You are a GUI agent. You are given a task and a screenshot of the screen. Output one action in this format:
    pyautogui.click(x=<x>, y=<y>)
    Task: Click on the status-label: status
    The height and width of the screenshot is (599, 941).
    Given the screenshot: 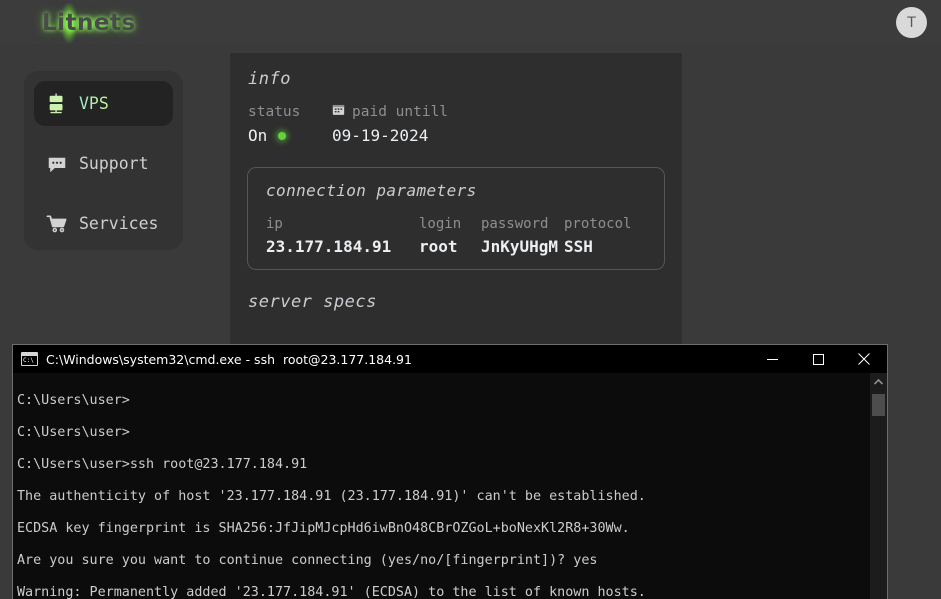 What is the action you would take?
    pyautogui.click(x=274, y=111)
    